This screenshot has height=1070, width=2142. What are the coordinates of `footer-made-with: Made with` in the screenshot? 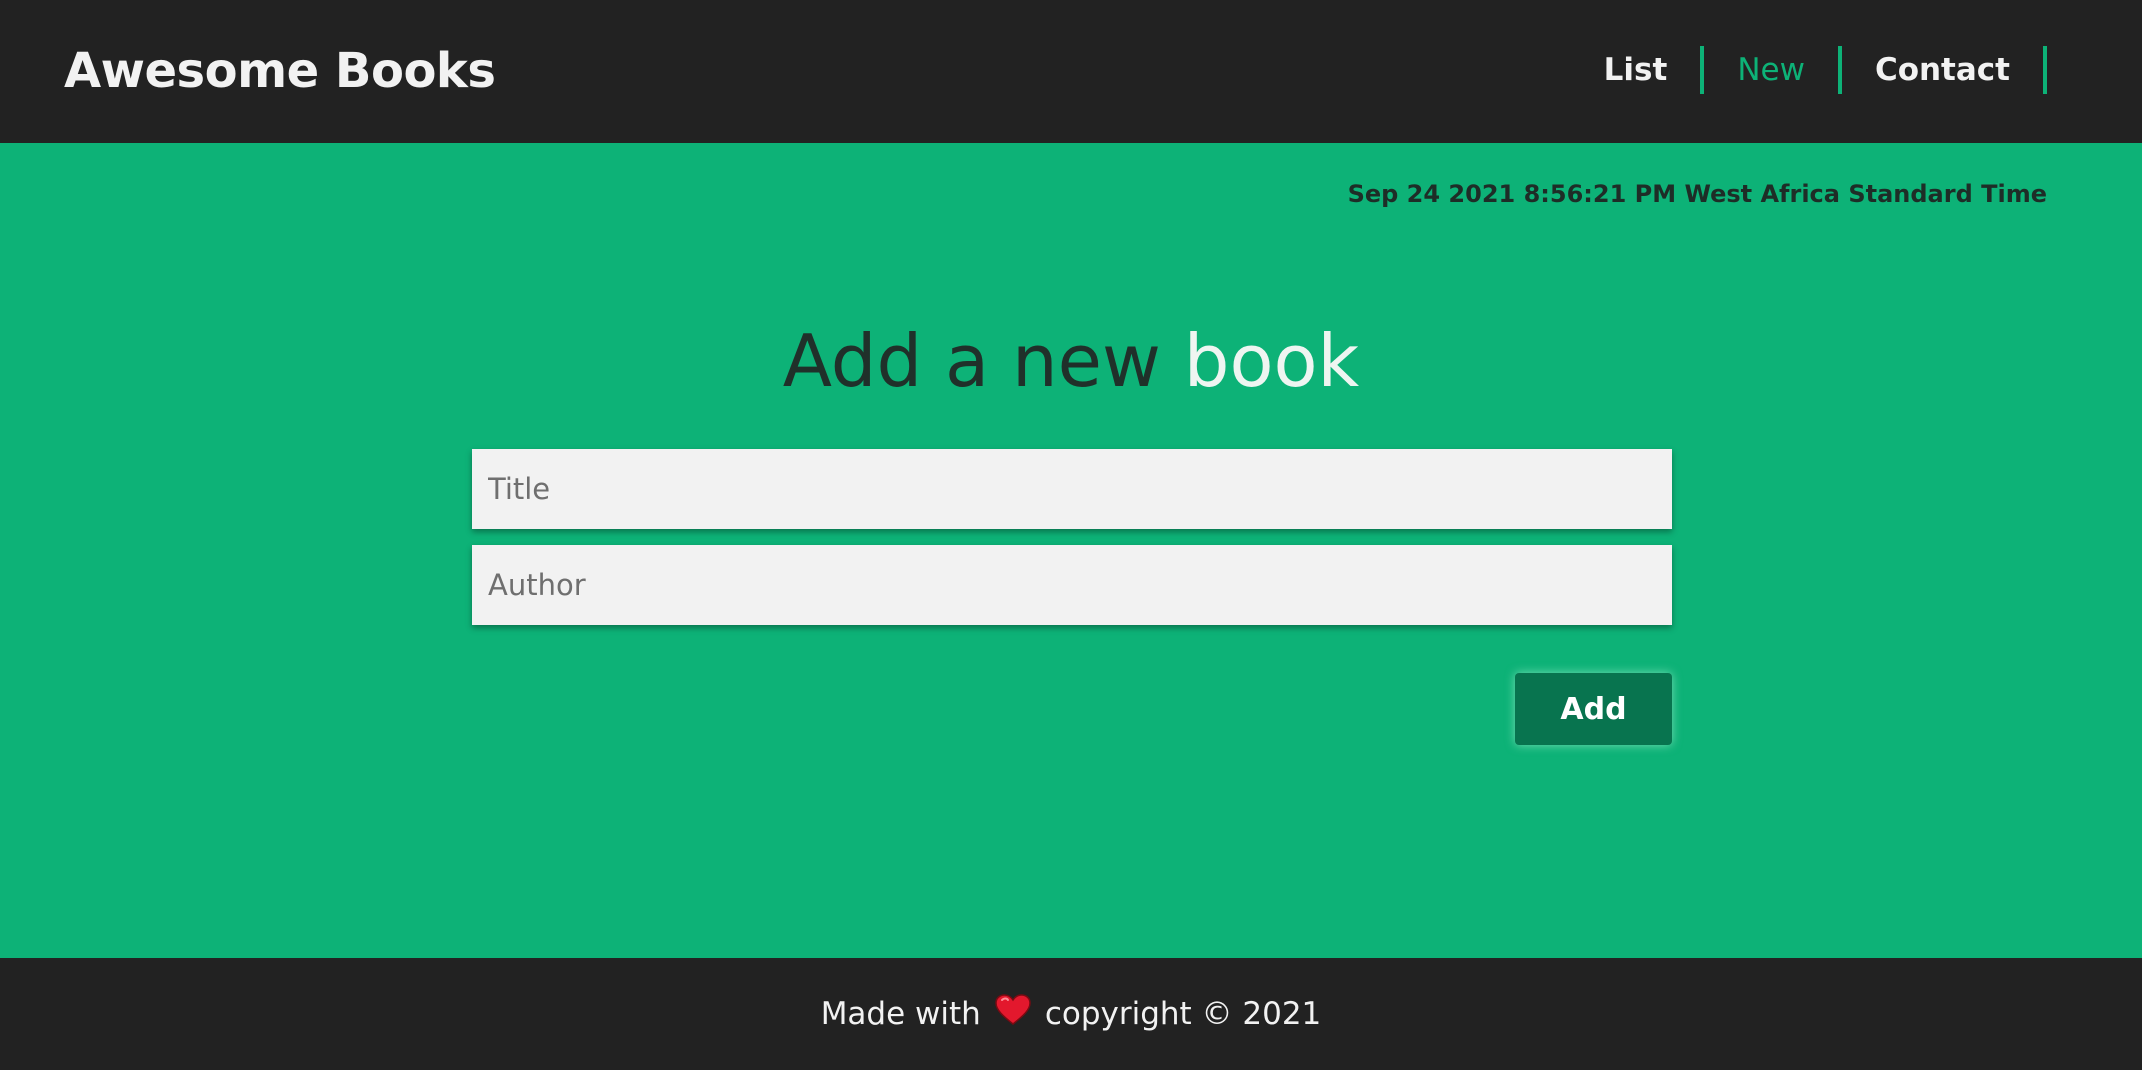 It's located at (900, 1014).